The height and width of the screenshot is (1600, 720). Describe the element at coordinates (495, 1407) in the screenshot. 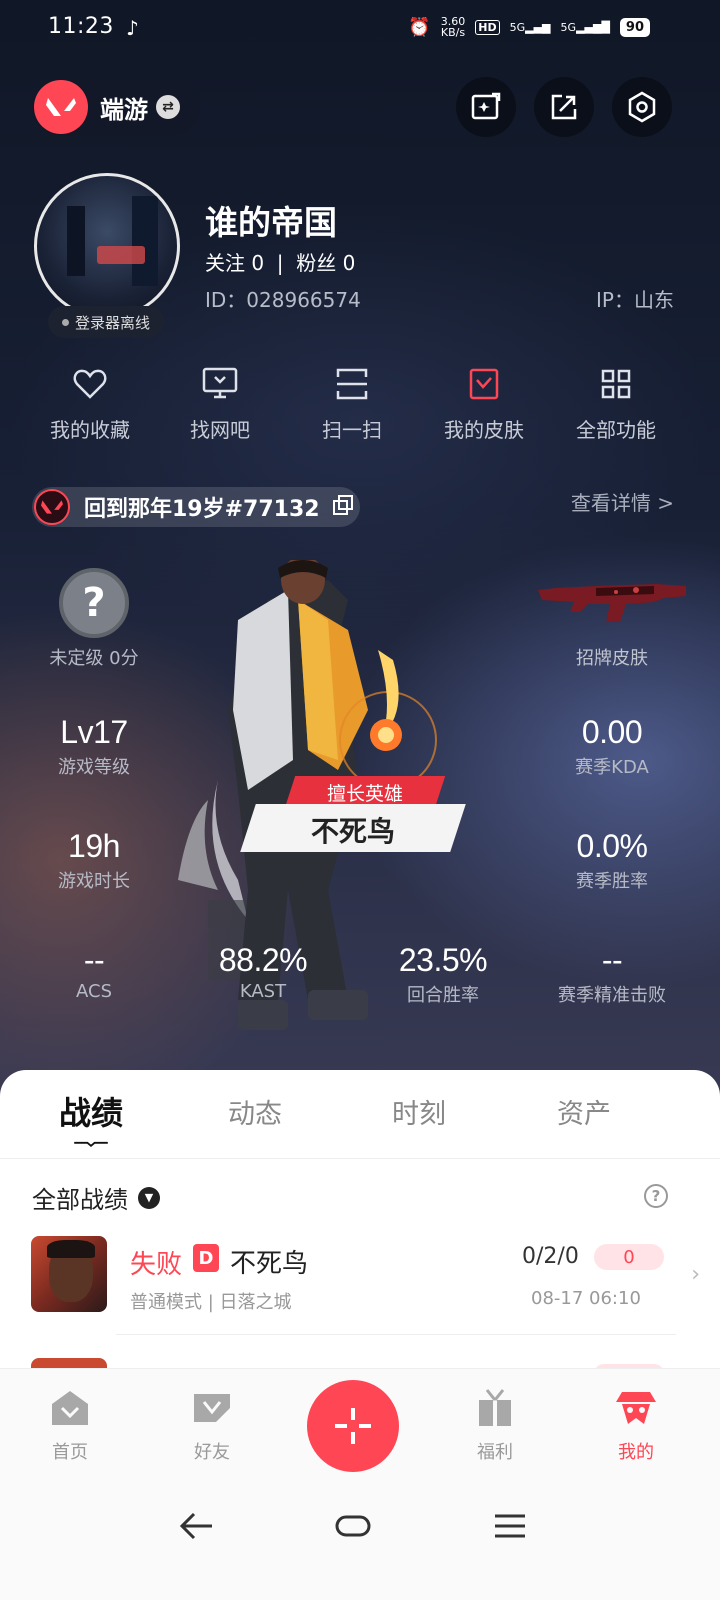

I see `gift-icon` at that location.